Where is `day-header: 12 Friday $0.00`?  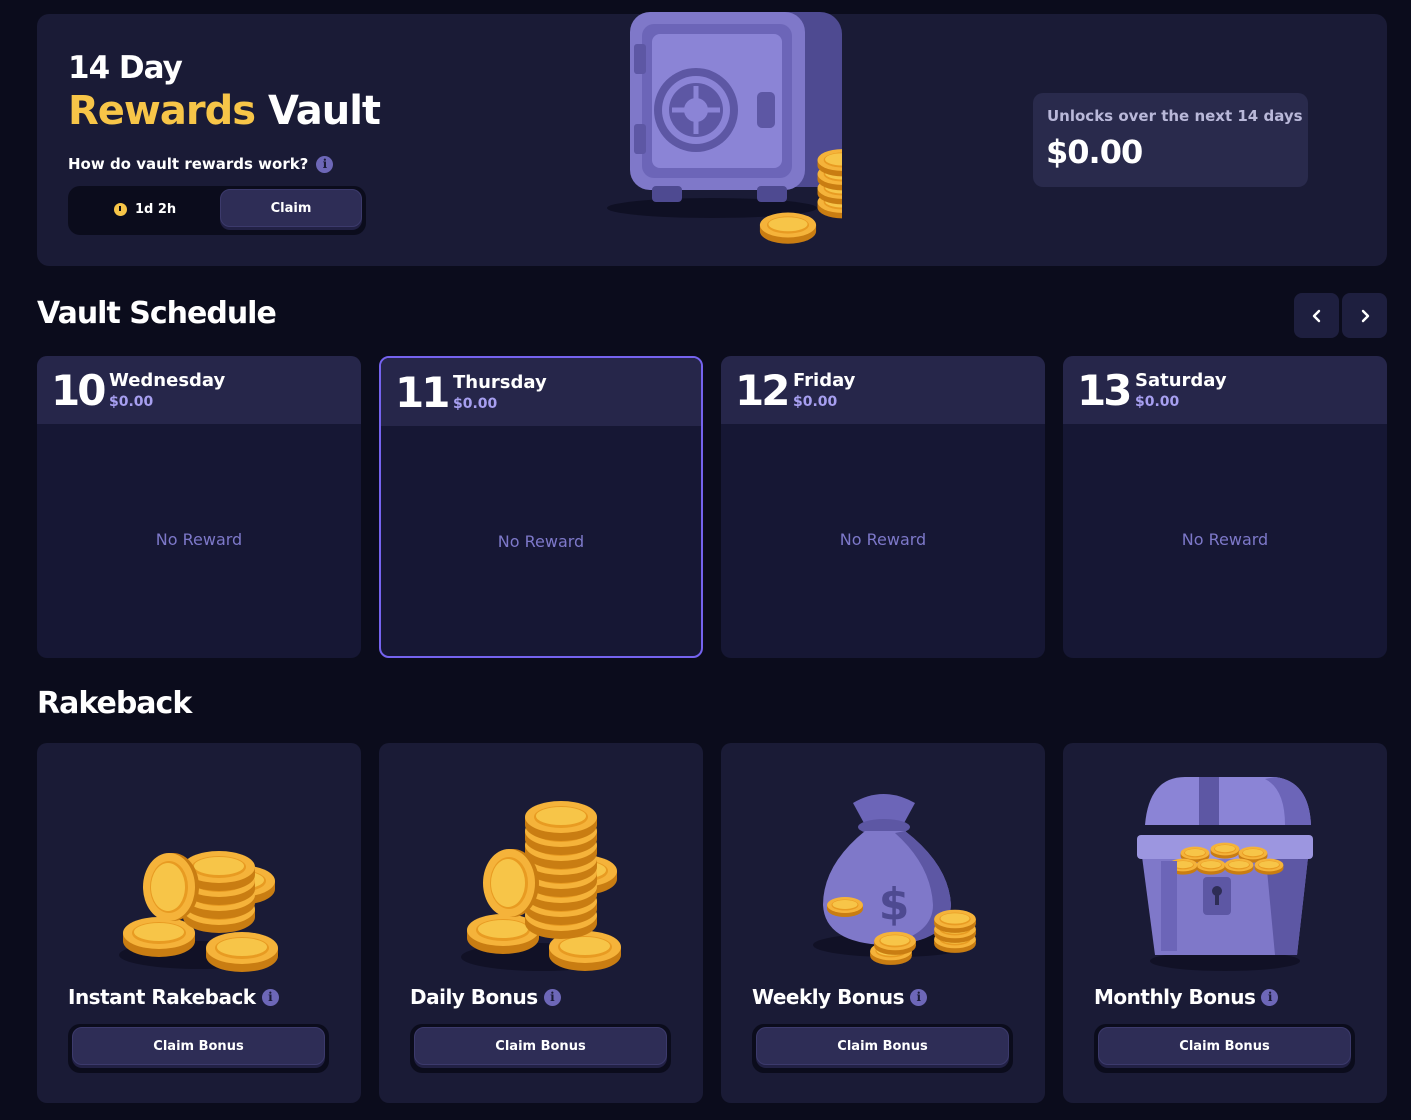
day-header: 12 Friday $0.00 is located at coordinates (883, 390).